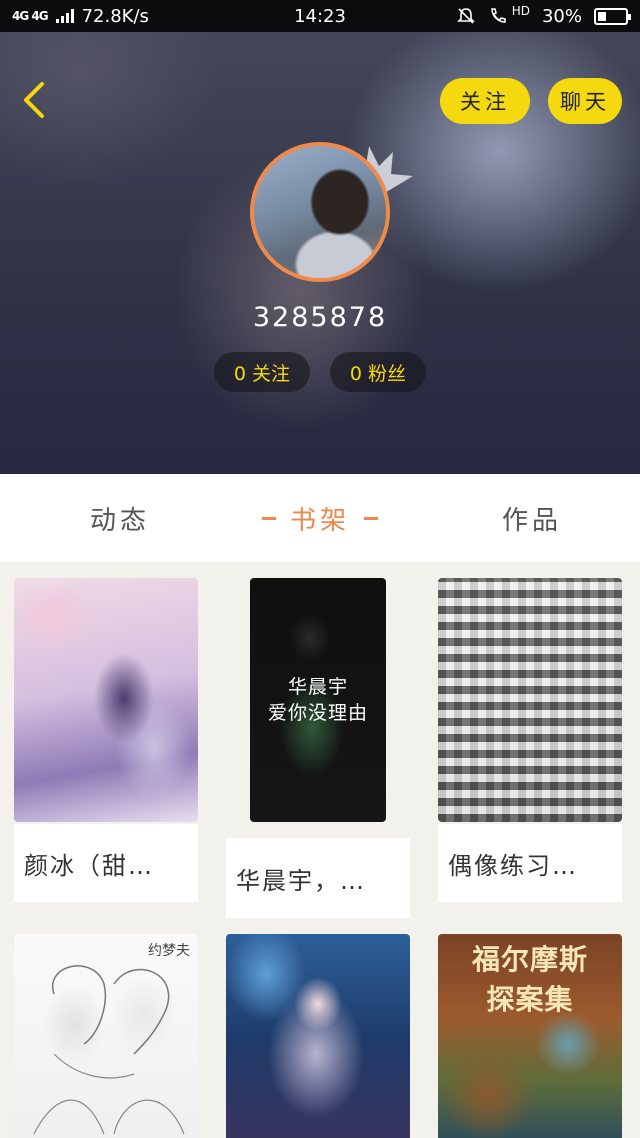 The width and height of the screenshot is (640, 1138). Describe the element at coordinates (109, 1050) in the screenshot. I see `book-cover-sketch` at that location.